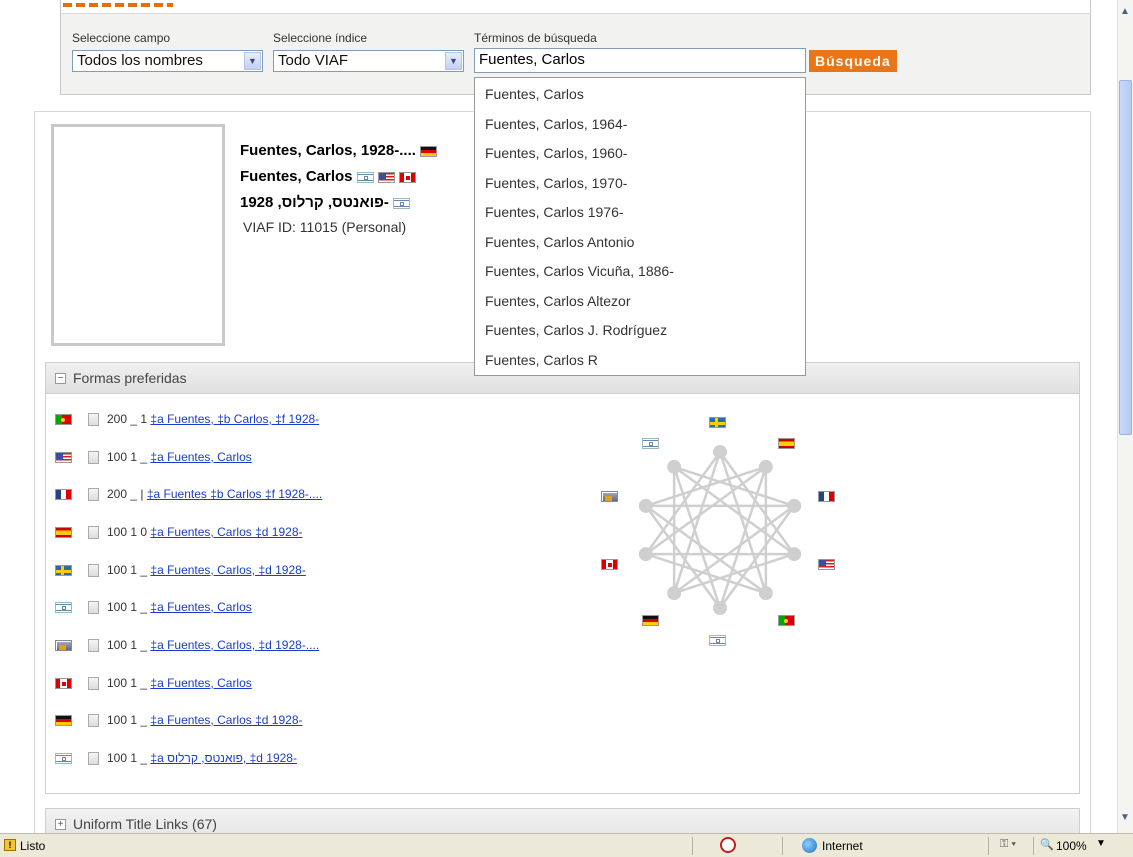  I want to click on viaf-id: VIAF ID: 11015 (Personal), so click(325, 227).